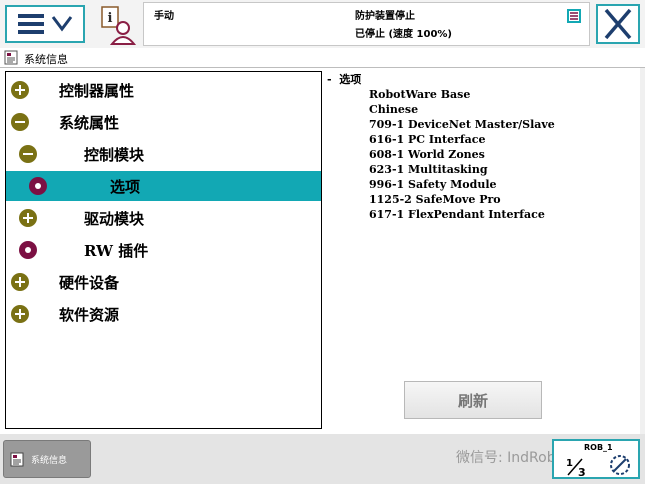 This screenshot has width=645, height=484. Describe the element at coordinates (574, 16) in the screenshot. I see `status-flag-icon` at that location.